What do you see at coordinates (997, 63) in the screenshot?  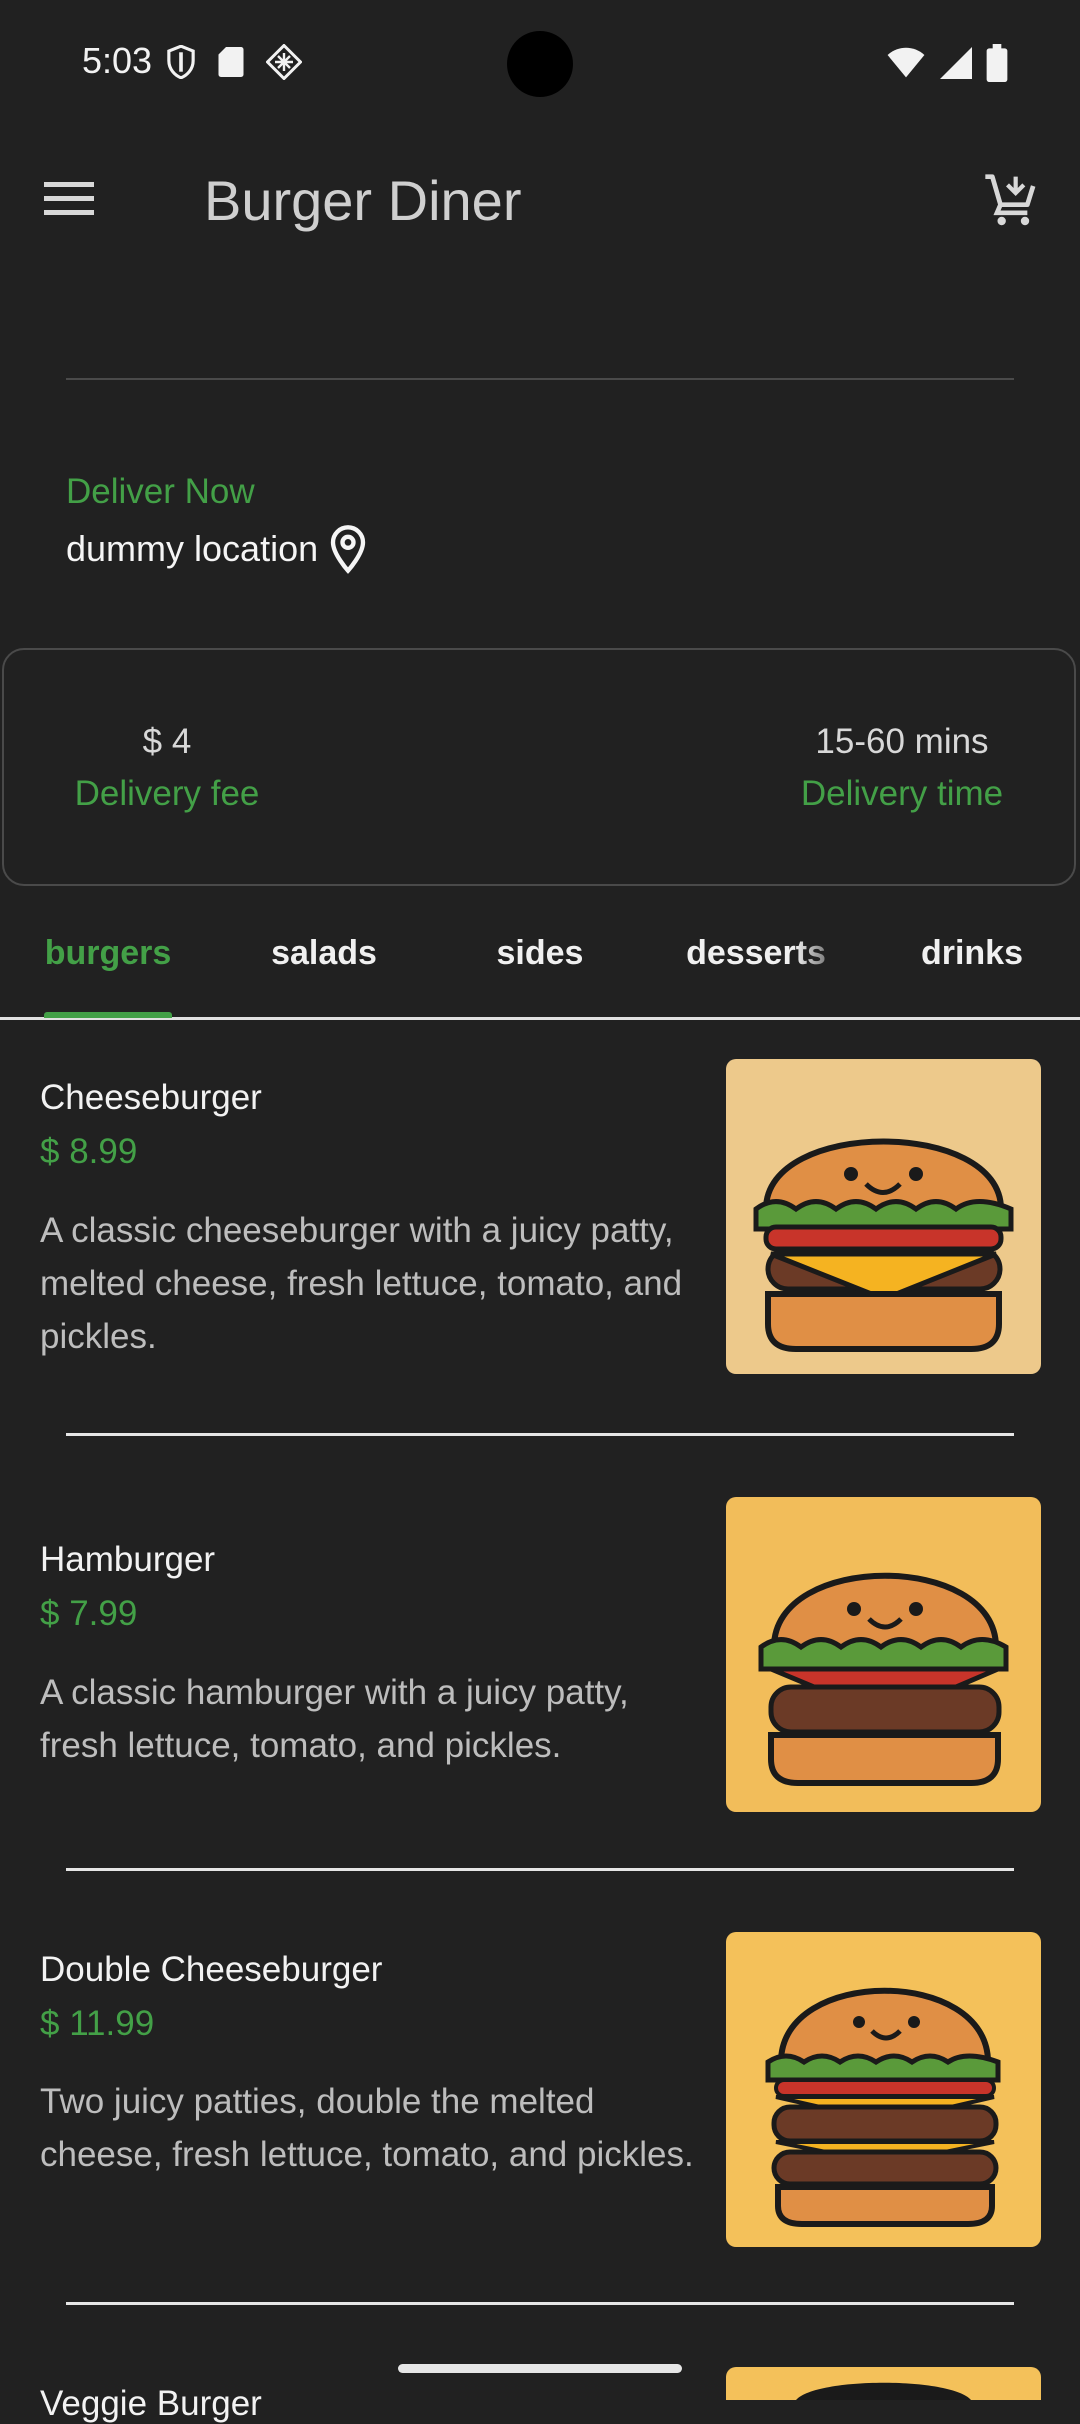 I see `battery-icon` at bounding box center [997, 63].